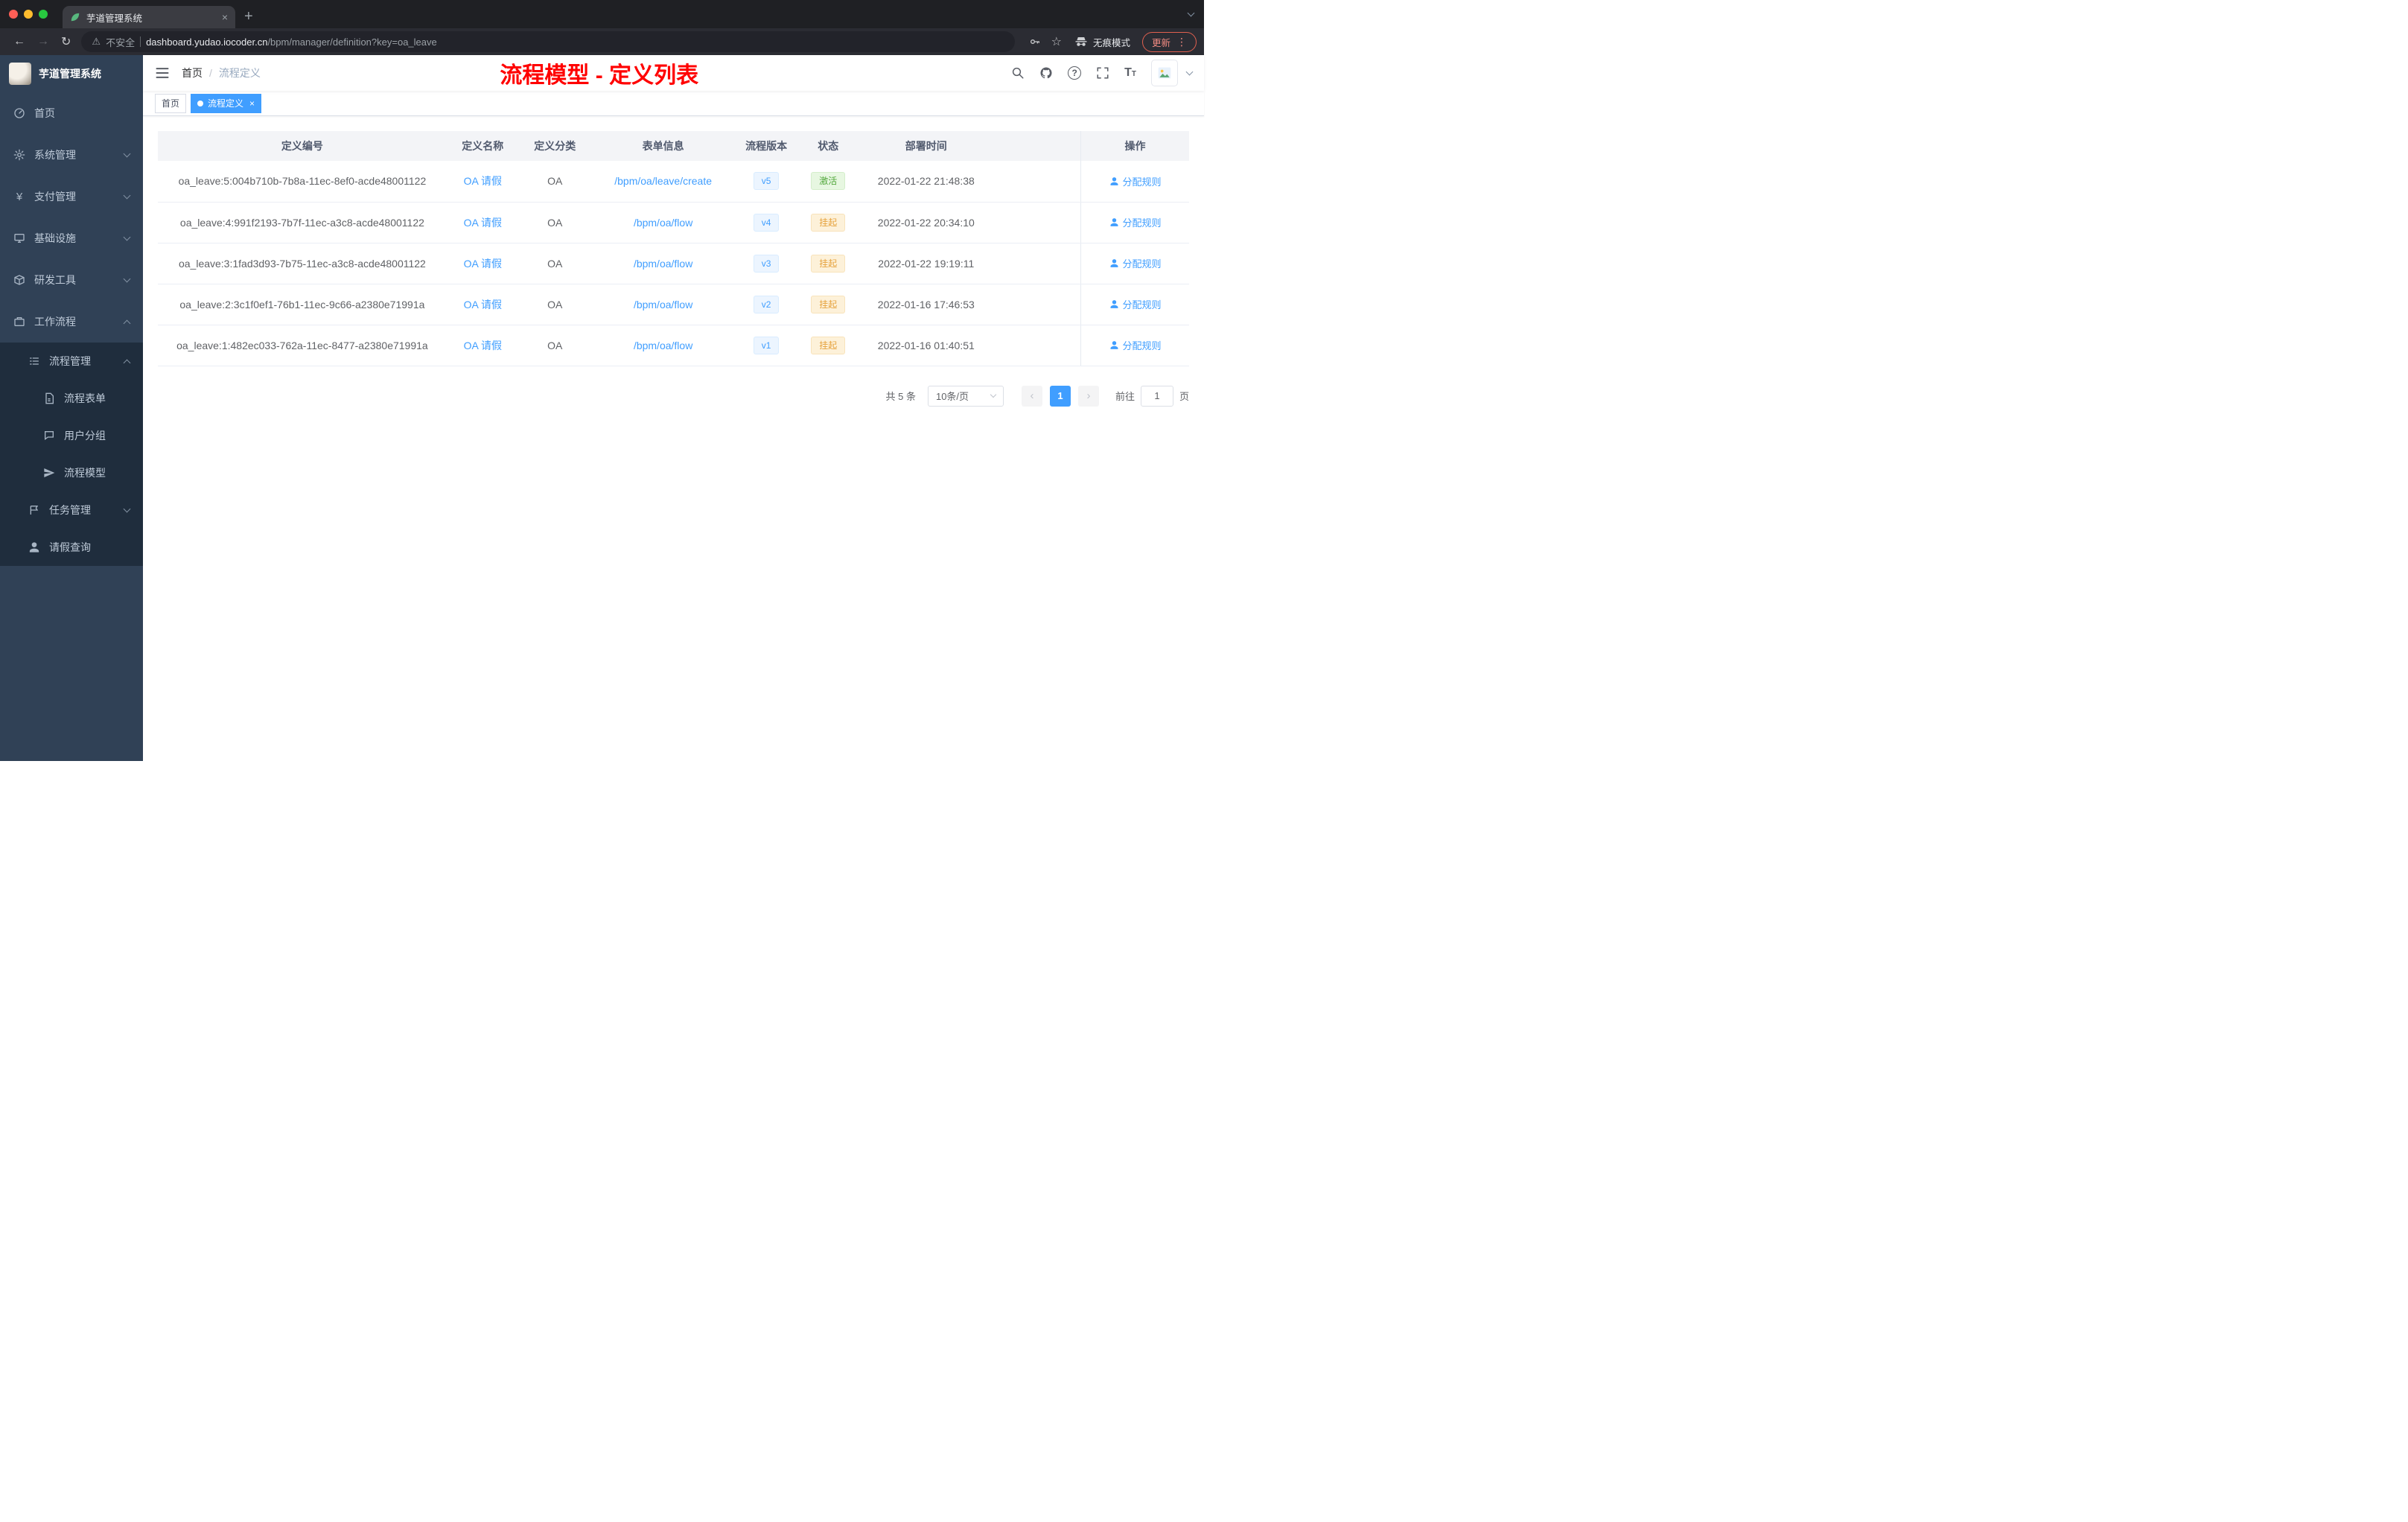  I want to click on update-label: 更新, so click(1160, 42).